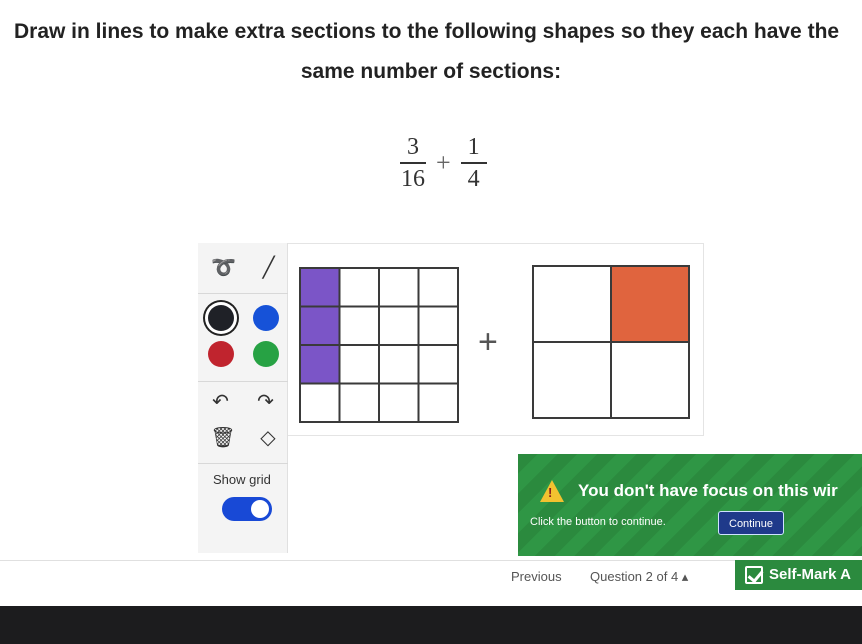 This screenshot has height=644, width=862. I want to click on fraction-a-denominator: 16, so click(413, 179).